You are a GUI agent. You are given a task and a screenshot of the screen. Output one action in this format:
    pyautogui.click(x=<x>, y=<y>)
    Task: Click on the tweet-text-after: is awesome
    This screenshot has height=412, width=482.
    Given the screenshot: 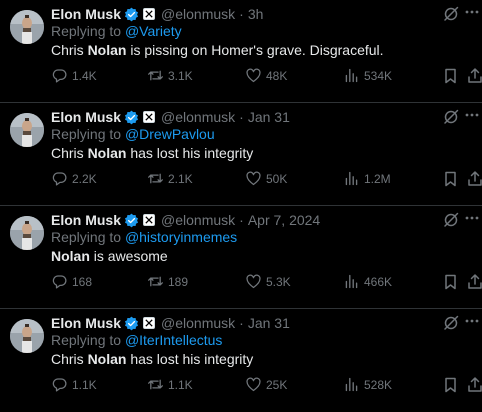 What is the action you would take?
    pyautogui.click(x=128, y=256)
    